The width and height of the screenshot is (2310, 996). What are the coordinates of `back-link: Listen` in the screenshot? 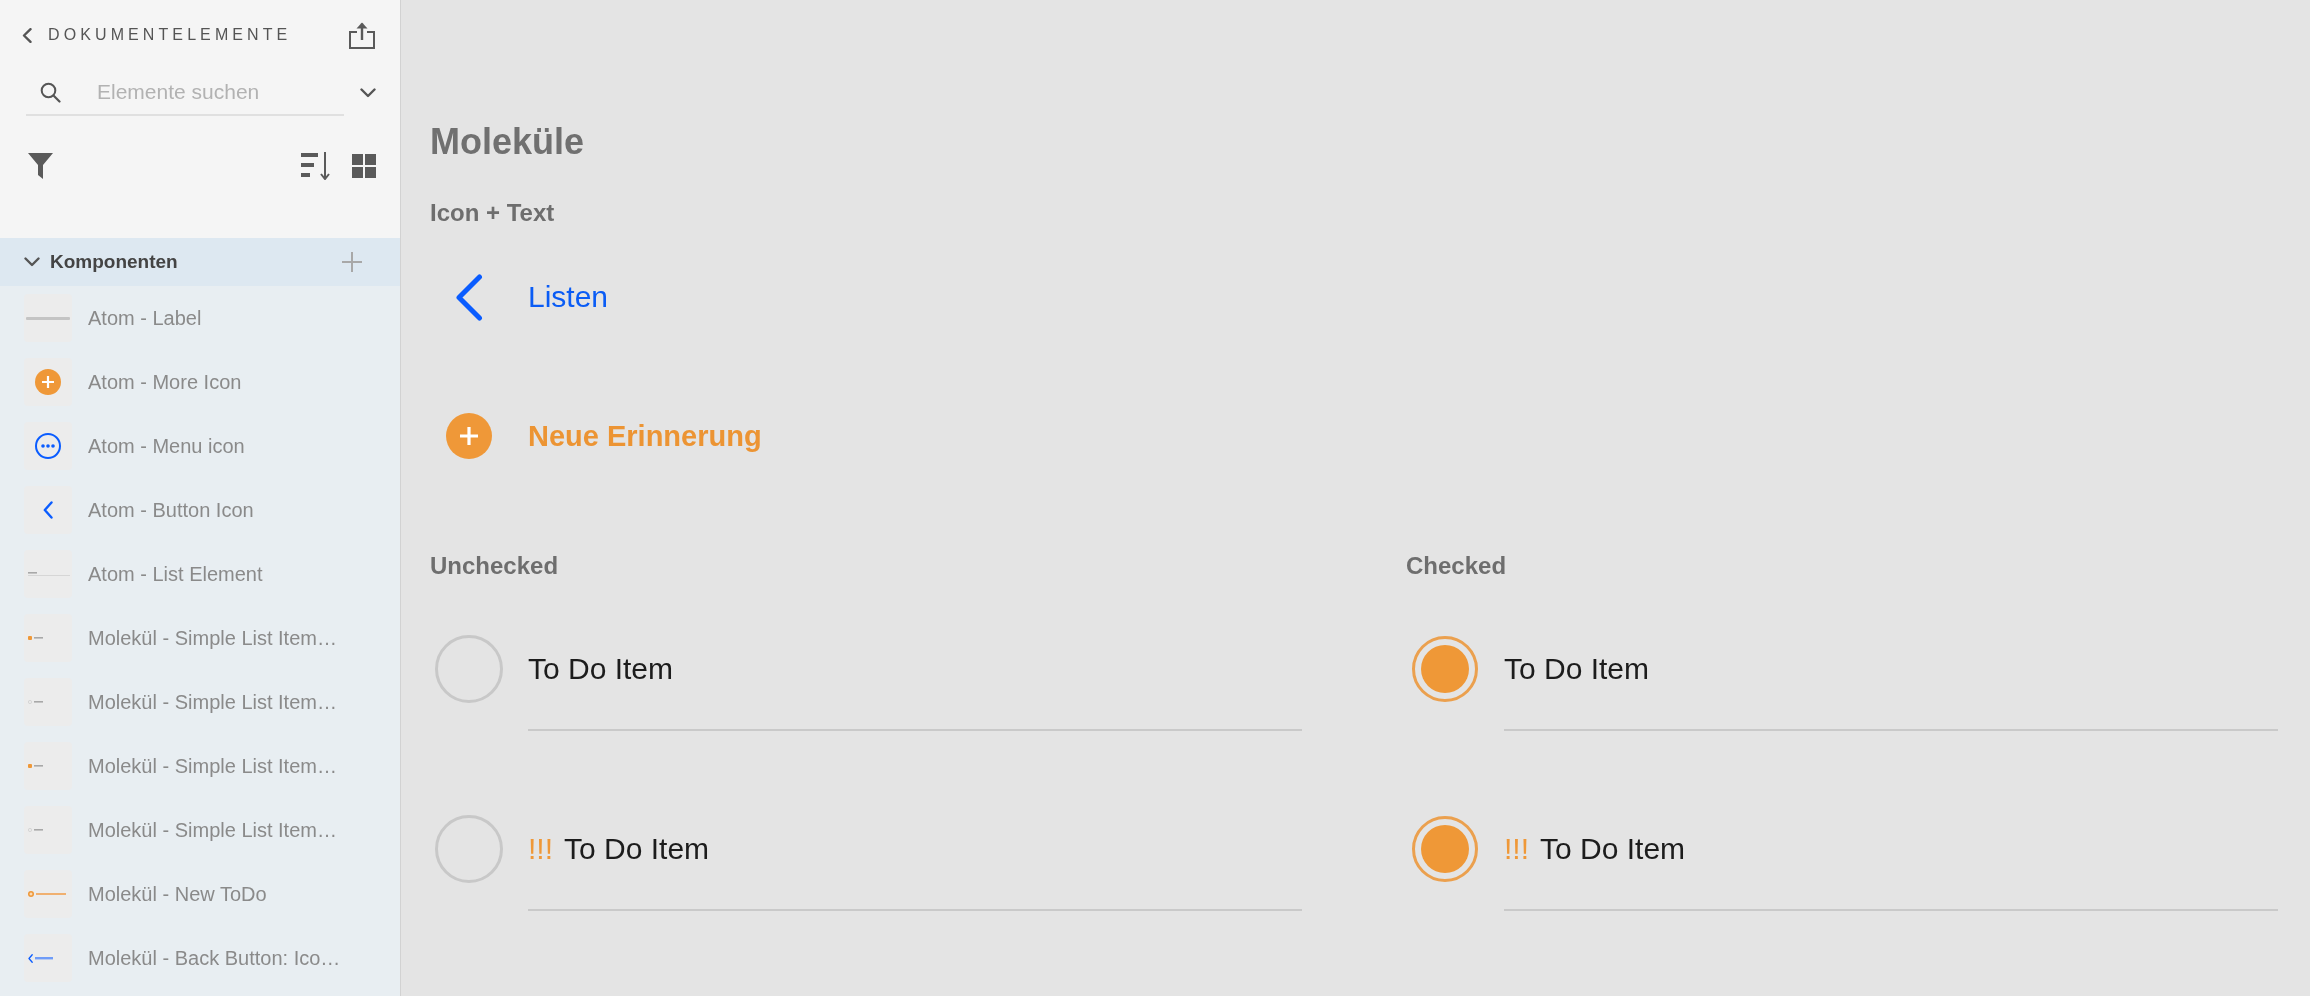 It's located at (568, 297).